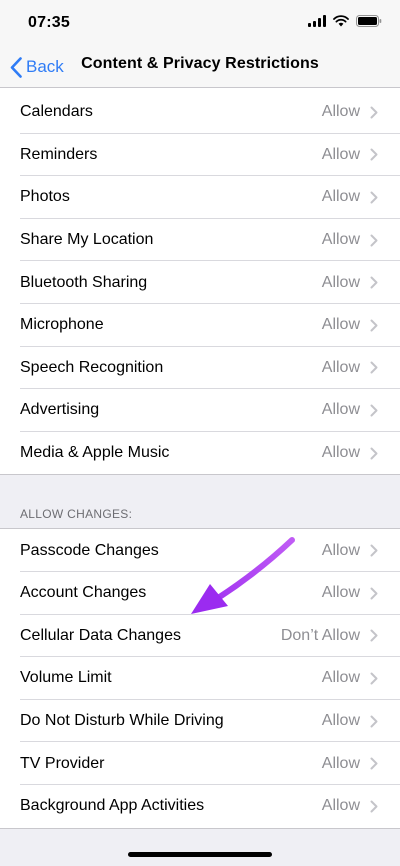 The image size is (400, 866). I want to click on setting-row-passcode-changes: Passcode Changes Allow, so click(200, 550).